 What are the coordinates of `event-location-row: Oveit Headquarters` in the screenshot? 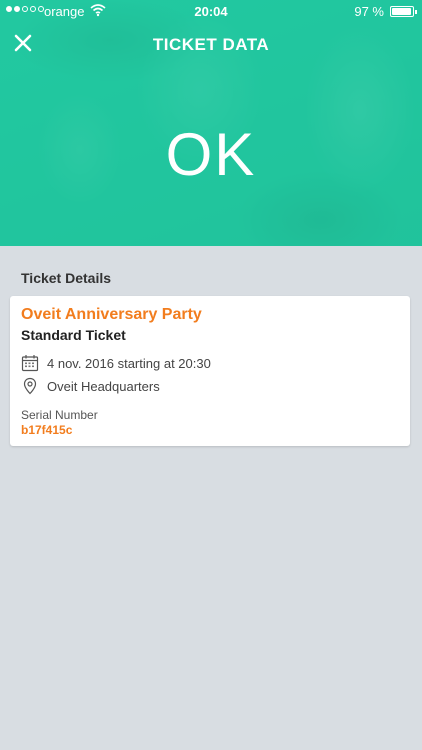 It's located at (90, 386).